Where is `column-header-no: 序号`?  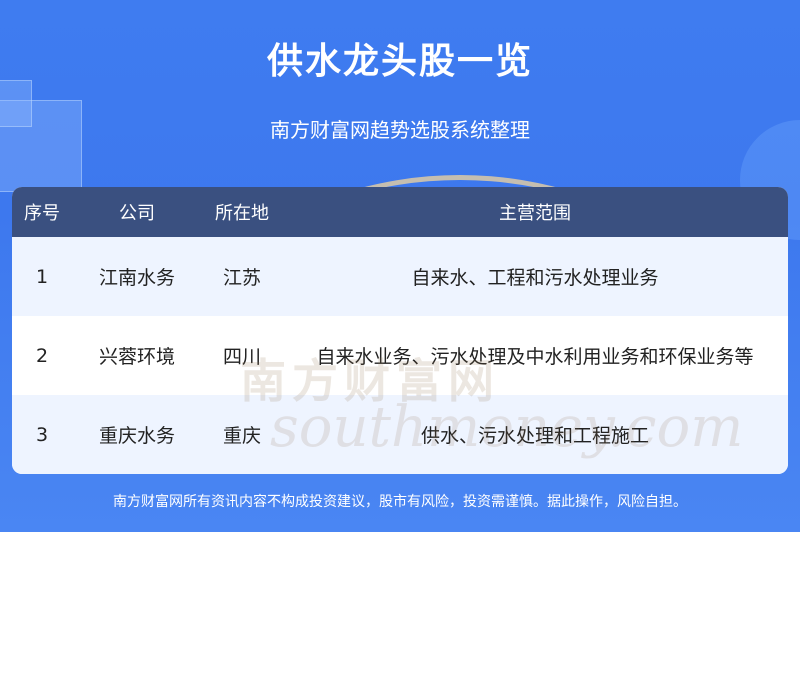 column-header-no: 序号 is located at coordinates (42, 213).